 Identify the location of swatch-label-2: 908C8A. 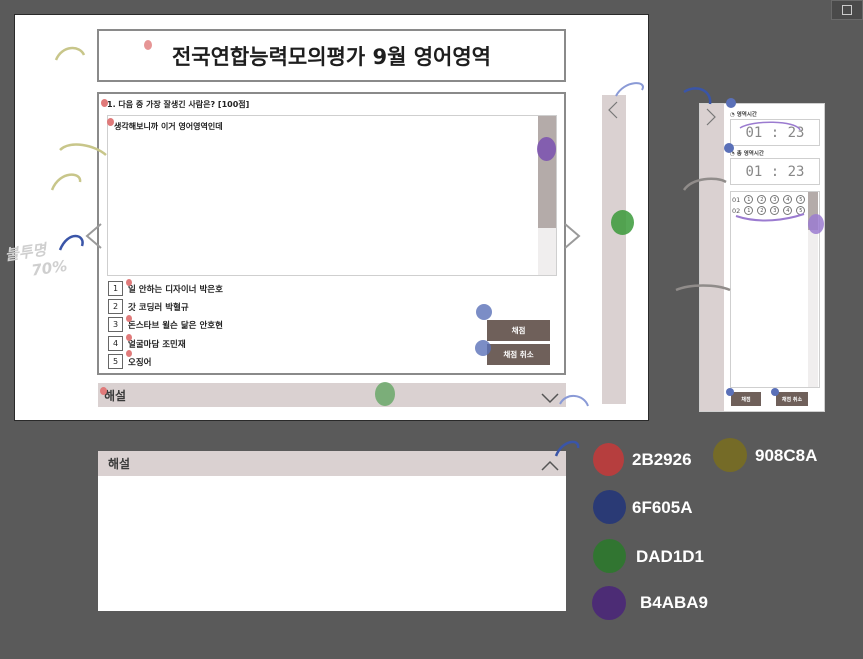
(786, 455).